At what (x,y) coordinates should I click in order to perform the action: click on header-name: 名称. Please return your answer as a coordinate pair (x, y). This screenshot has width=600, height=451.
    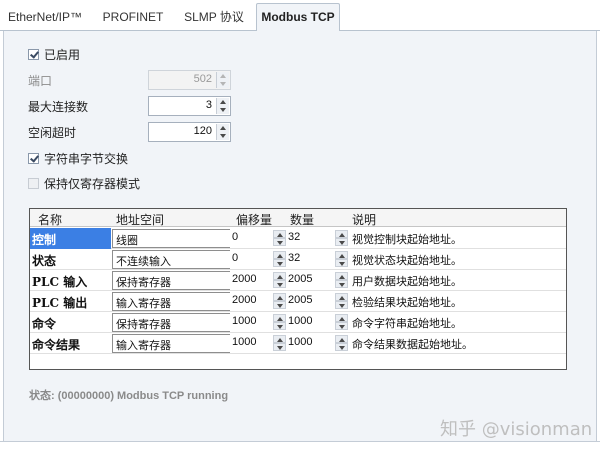
    Looking at the image, I should click on (50, 220).